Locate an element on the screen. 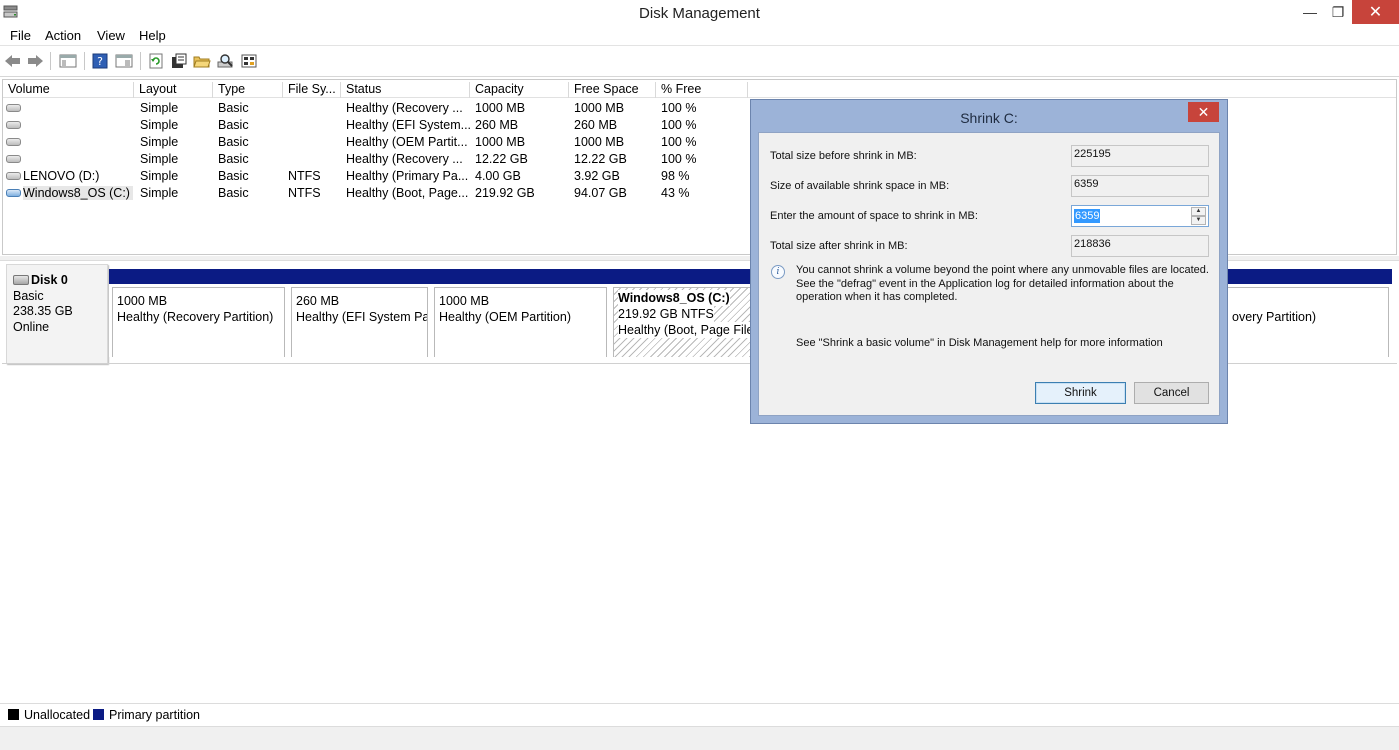 The width and height of the screenshot is (1399, 750). menu-bar: File Action View Help is located at coordinates (699, 36).